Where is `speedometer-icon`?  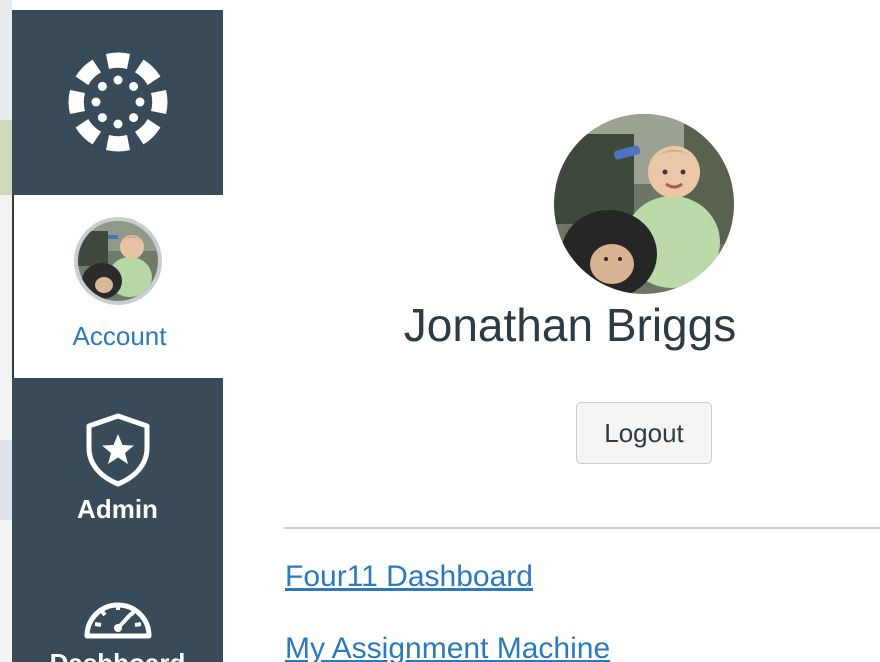 speedometer-icon is located at coordinates (117, 620).